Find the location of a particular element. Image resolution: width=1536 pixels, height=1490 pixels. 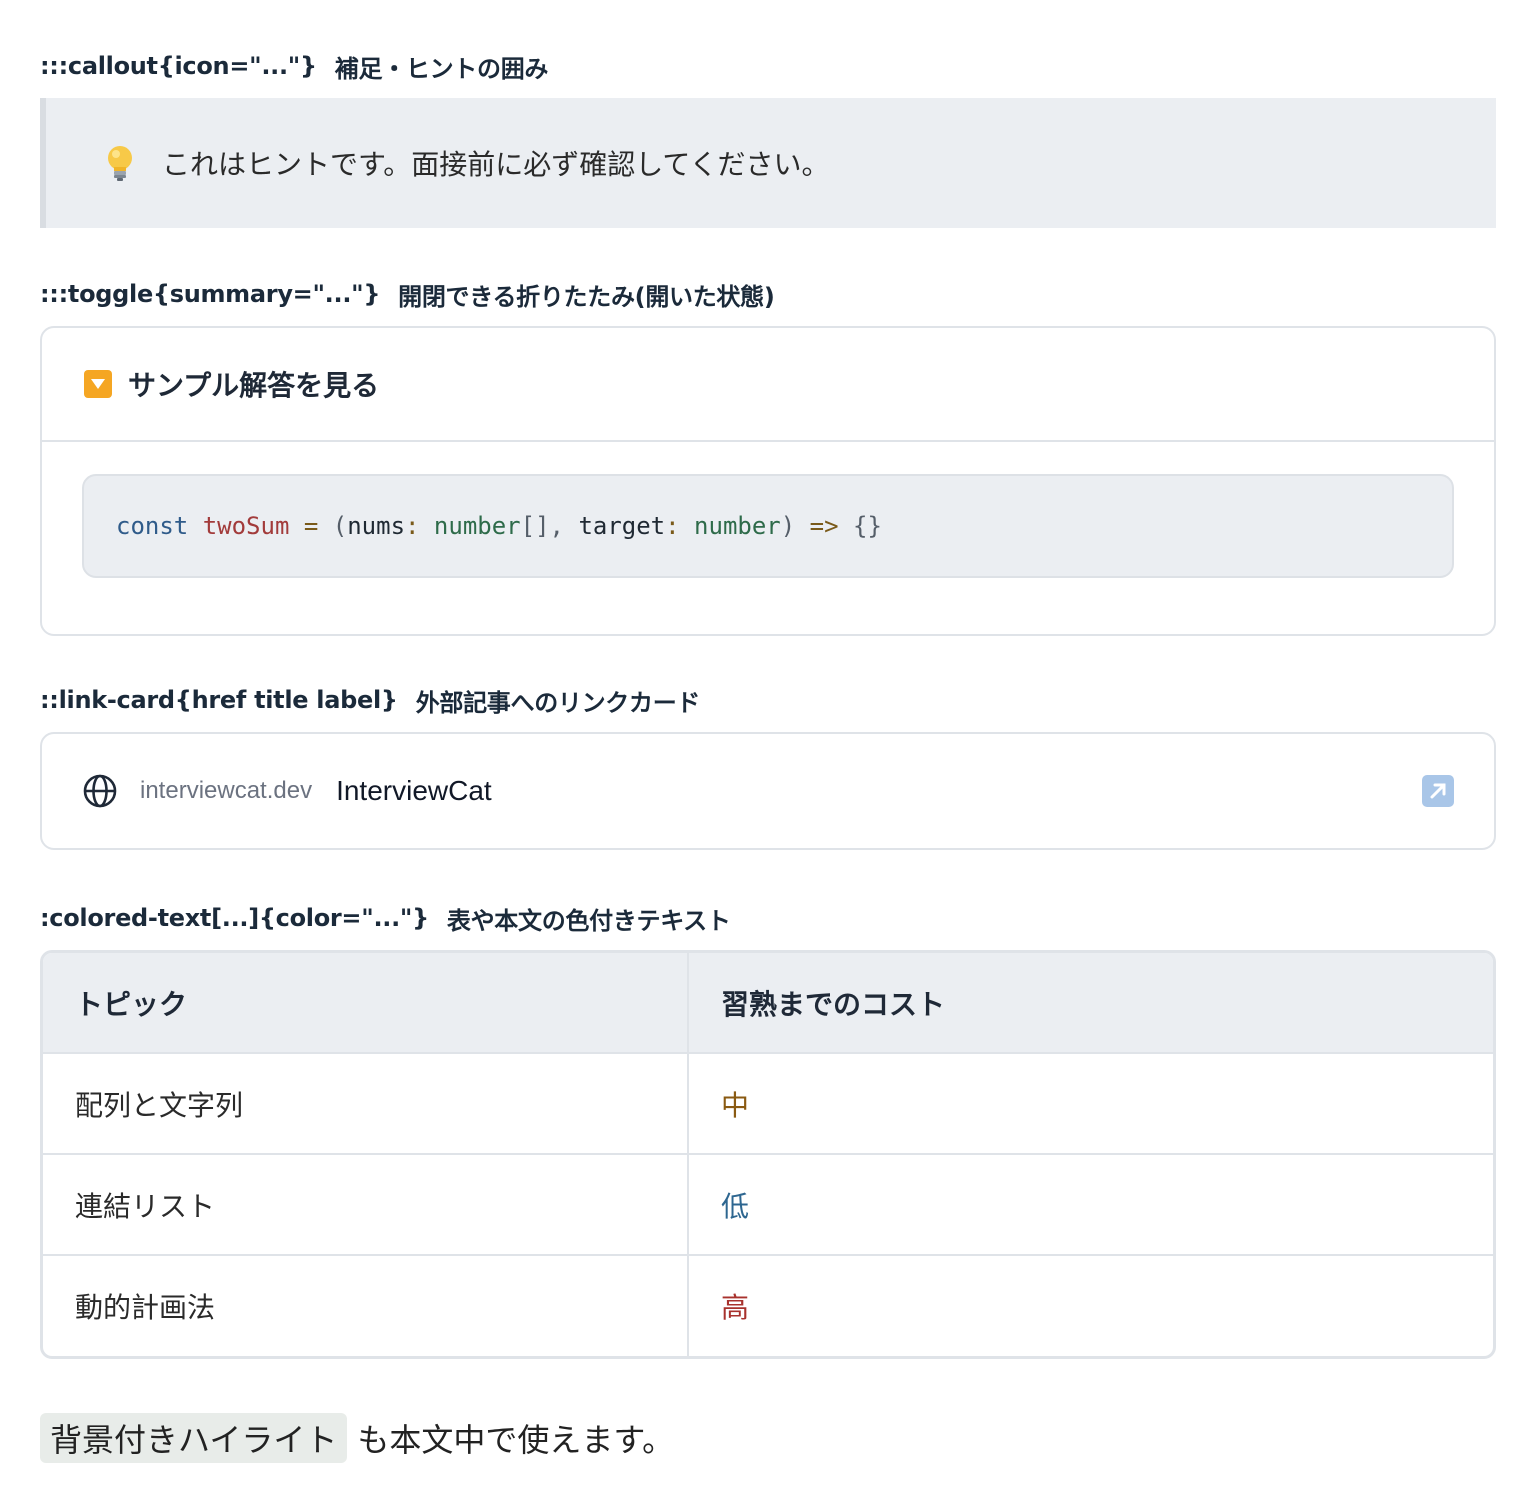

header-cost: 習熟までのコスト is located at coordinates (1090, 1003).